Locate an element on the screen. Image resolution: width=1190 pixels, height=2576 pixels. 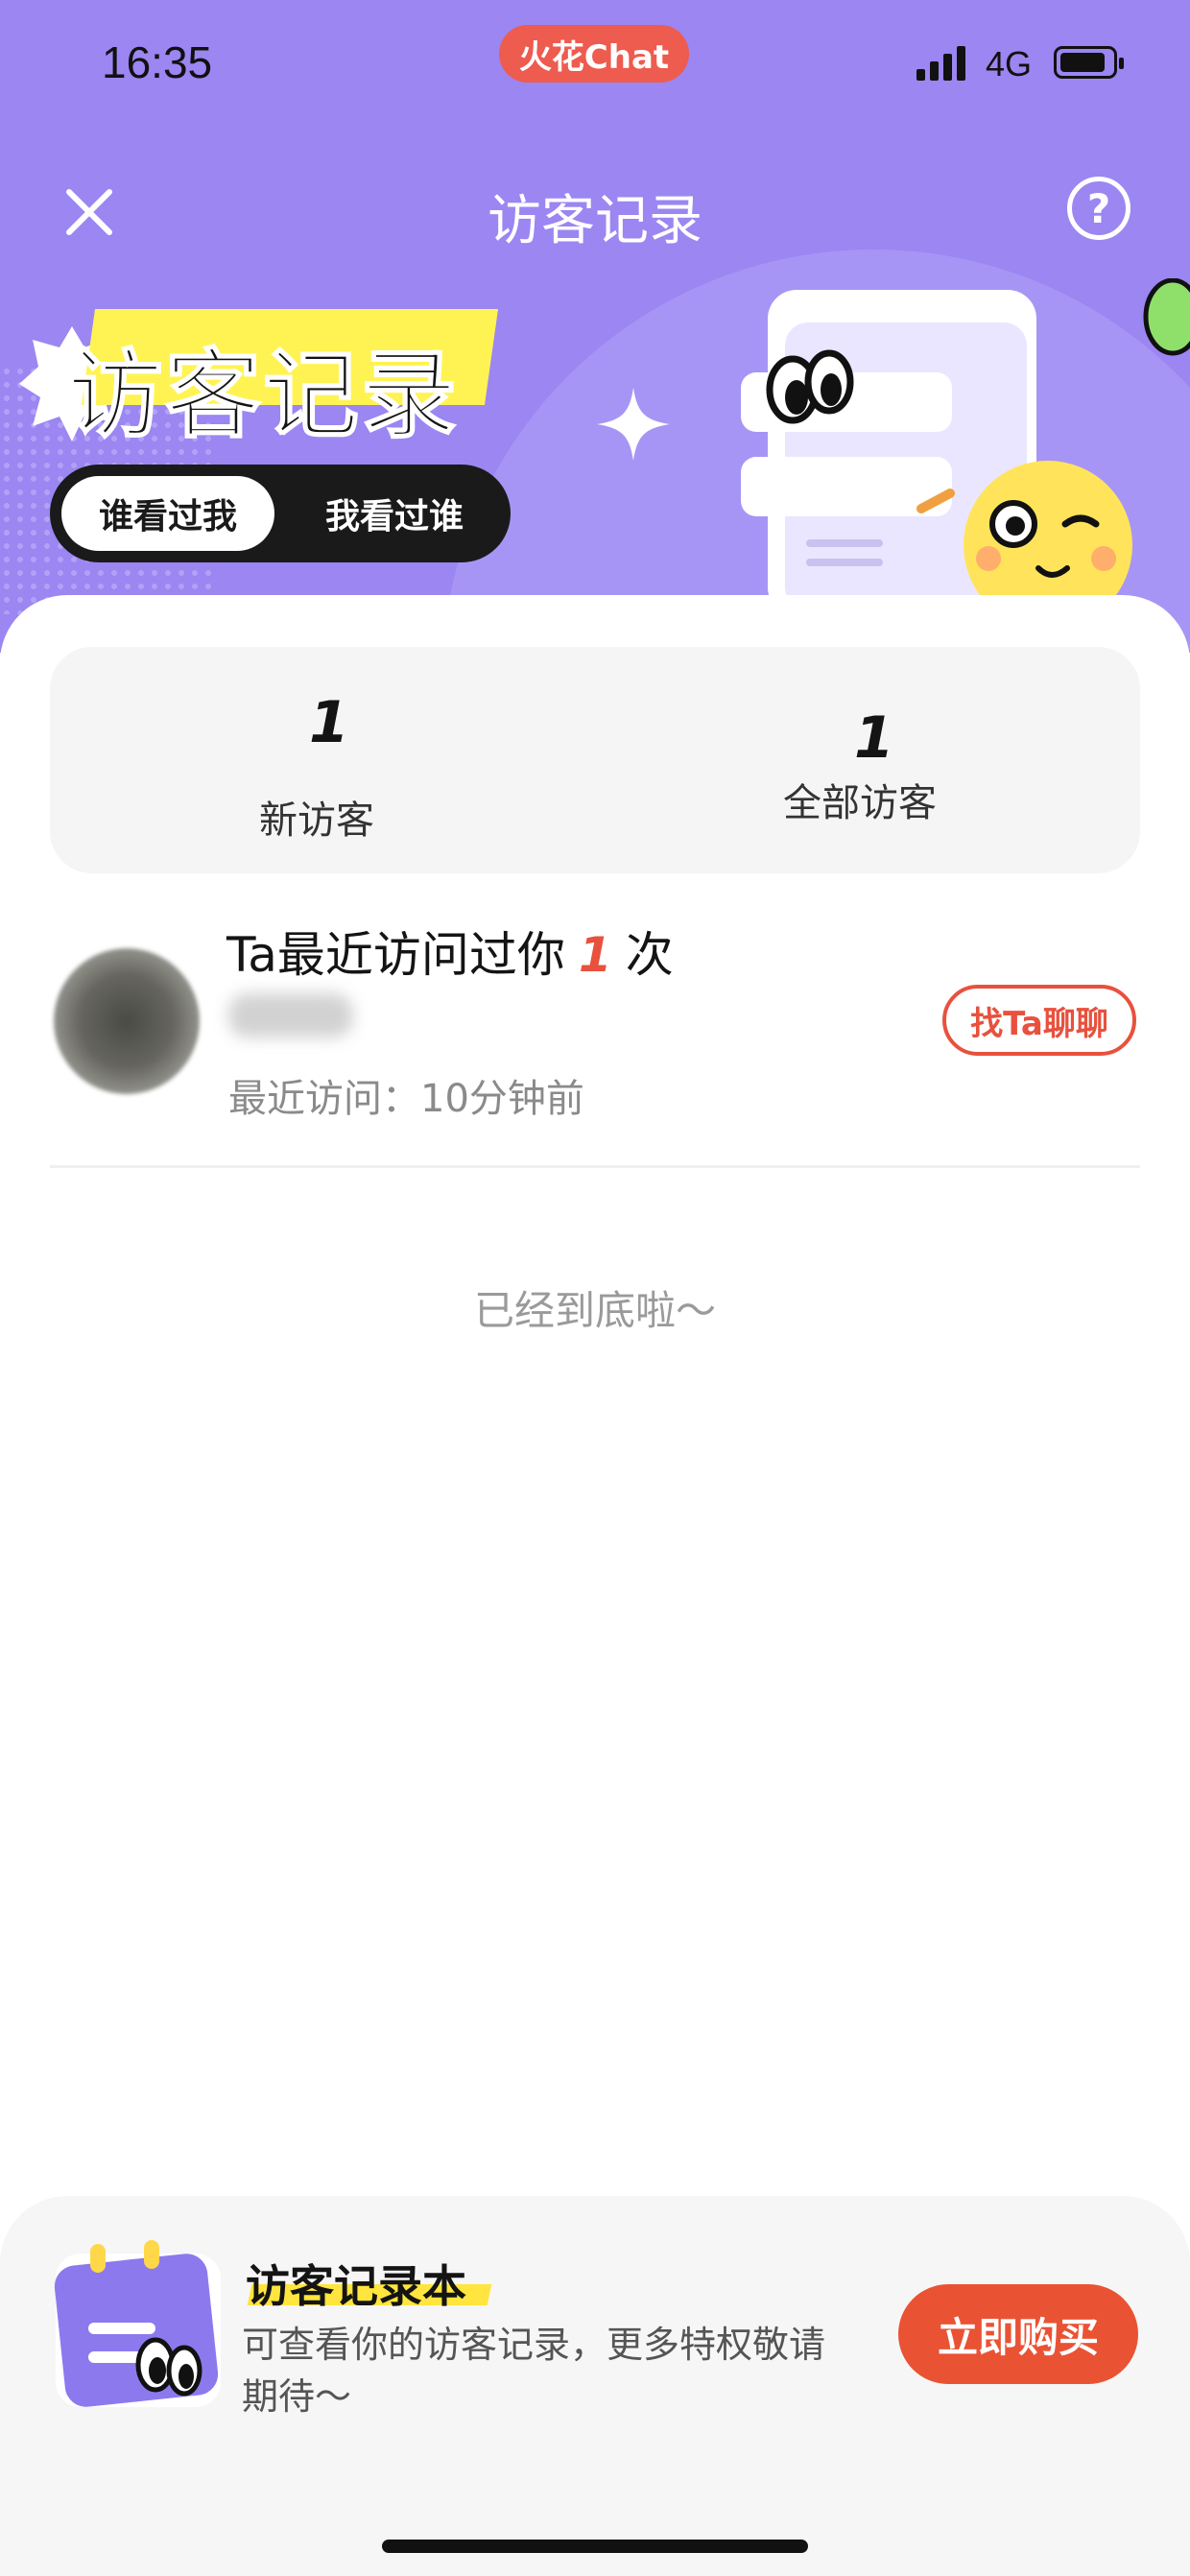
banner-title: 访客记录 is located at coordinates (263, 395).